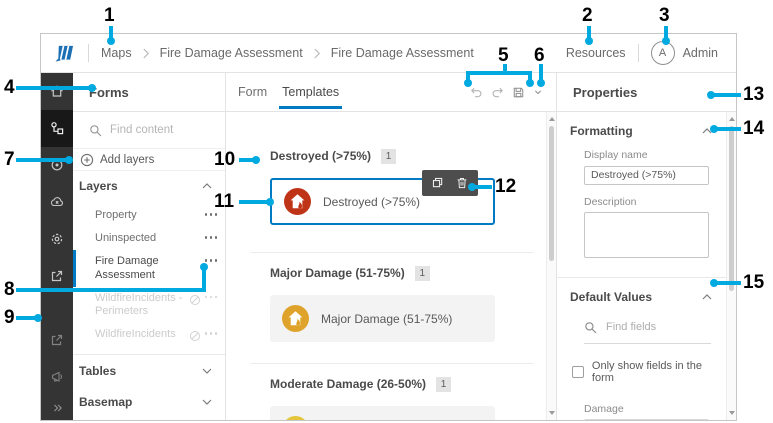  What do you see at coordinates (57, 165) in the screenshot?
I see `nav-geofences-button` at bounding box center [57, 165].